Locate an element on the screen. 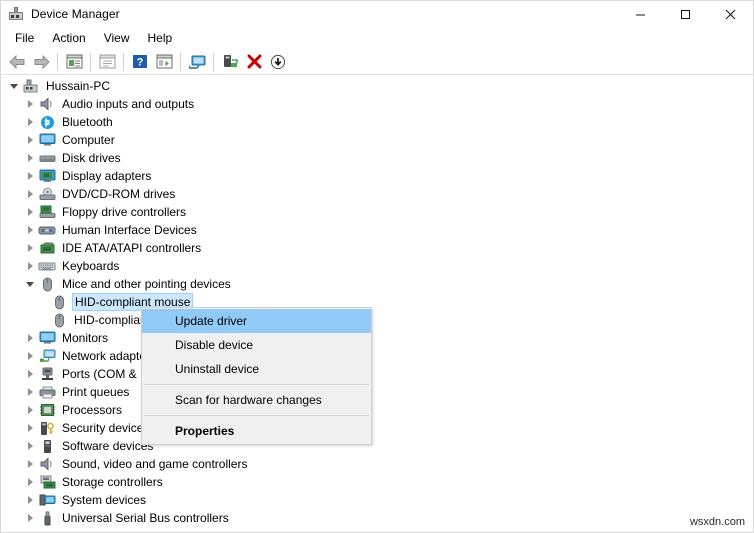  tree-item-keyboards: Keyboards is located at coordinates (377, 266).